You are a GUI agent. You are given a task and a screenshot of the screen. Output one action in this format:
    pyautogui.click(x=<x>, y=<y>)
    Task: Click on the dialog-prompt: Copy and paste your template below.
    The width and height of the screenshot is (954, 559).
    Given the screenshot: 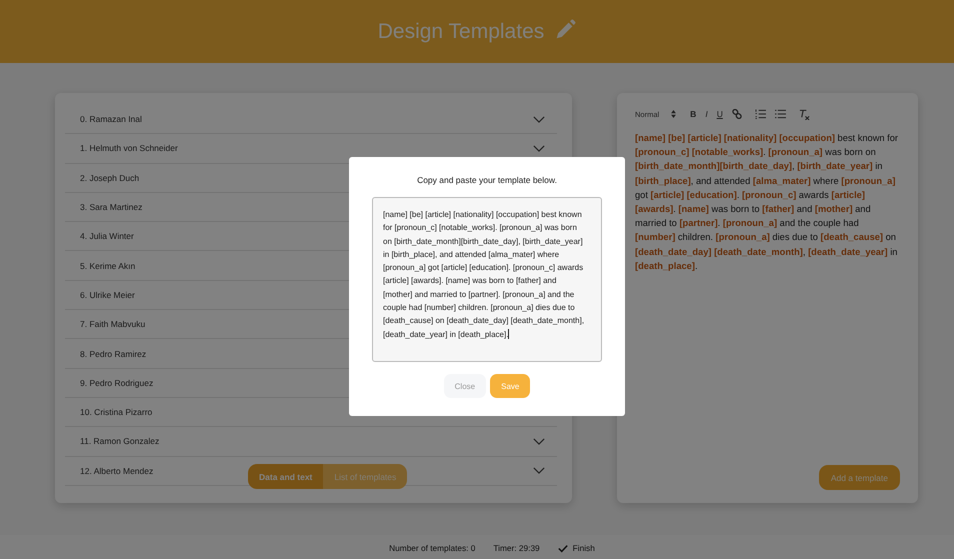 What is the action you would take?
    pyautogui.click(x=487, y=180)
    